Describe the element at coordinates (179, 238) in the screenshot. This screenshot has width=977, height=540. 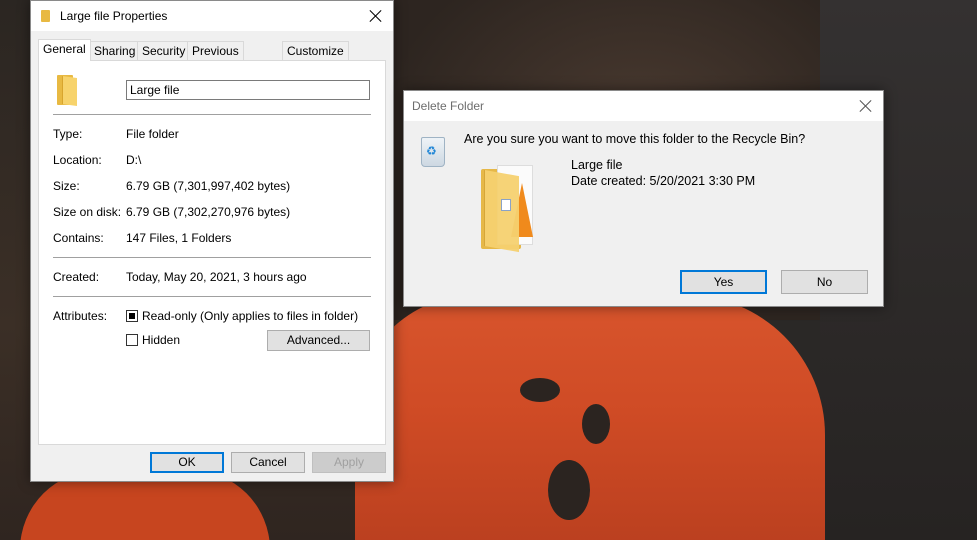
I see `contains-value: 147 Files, 1 Folders` at that location.